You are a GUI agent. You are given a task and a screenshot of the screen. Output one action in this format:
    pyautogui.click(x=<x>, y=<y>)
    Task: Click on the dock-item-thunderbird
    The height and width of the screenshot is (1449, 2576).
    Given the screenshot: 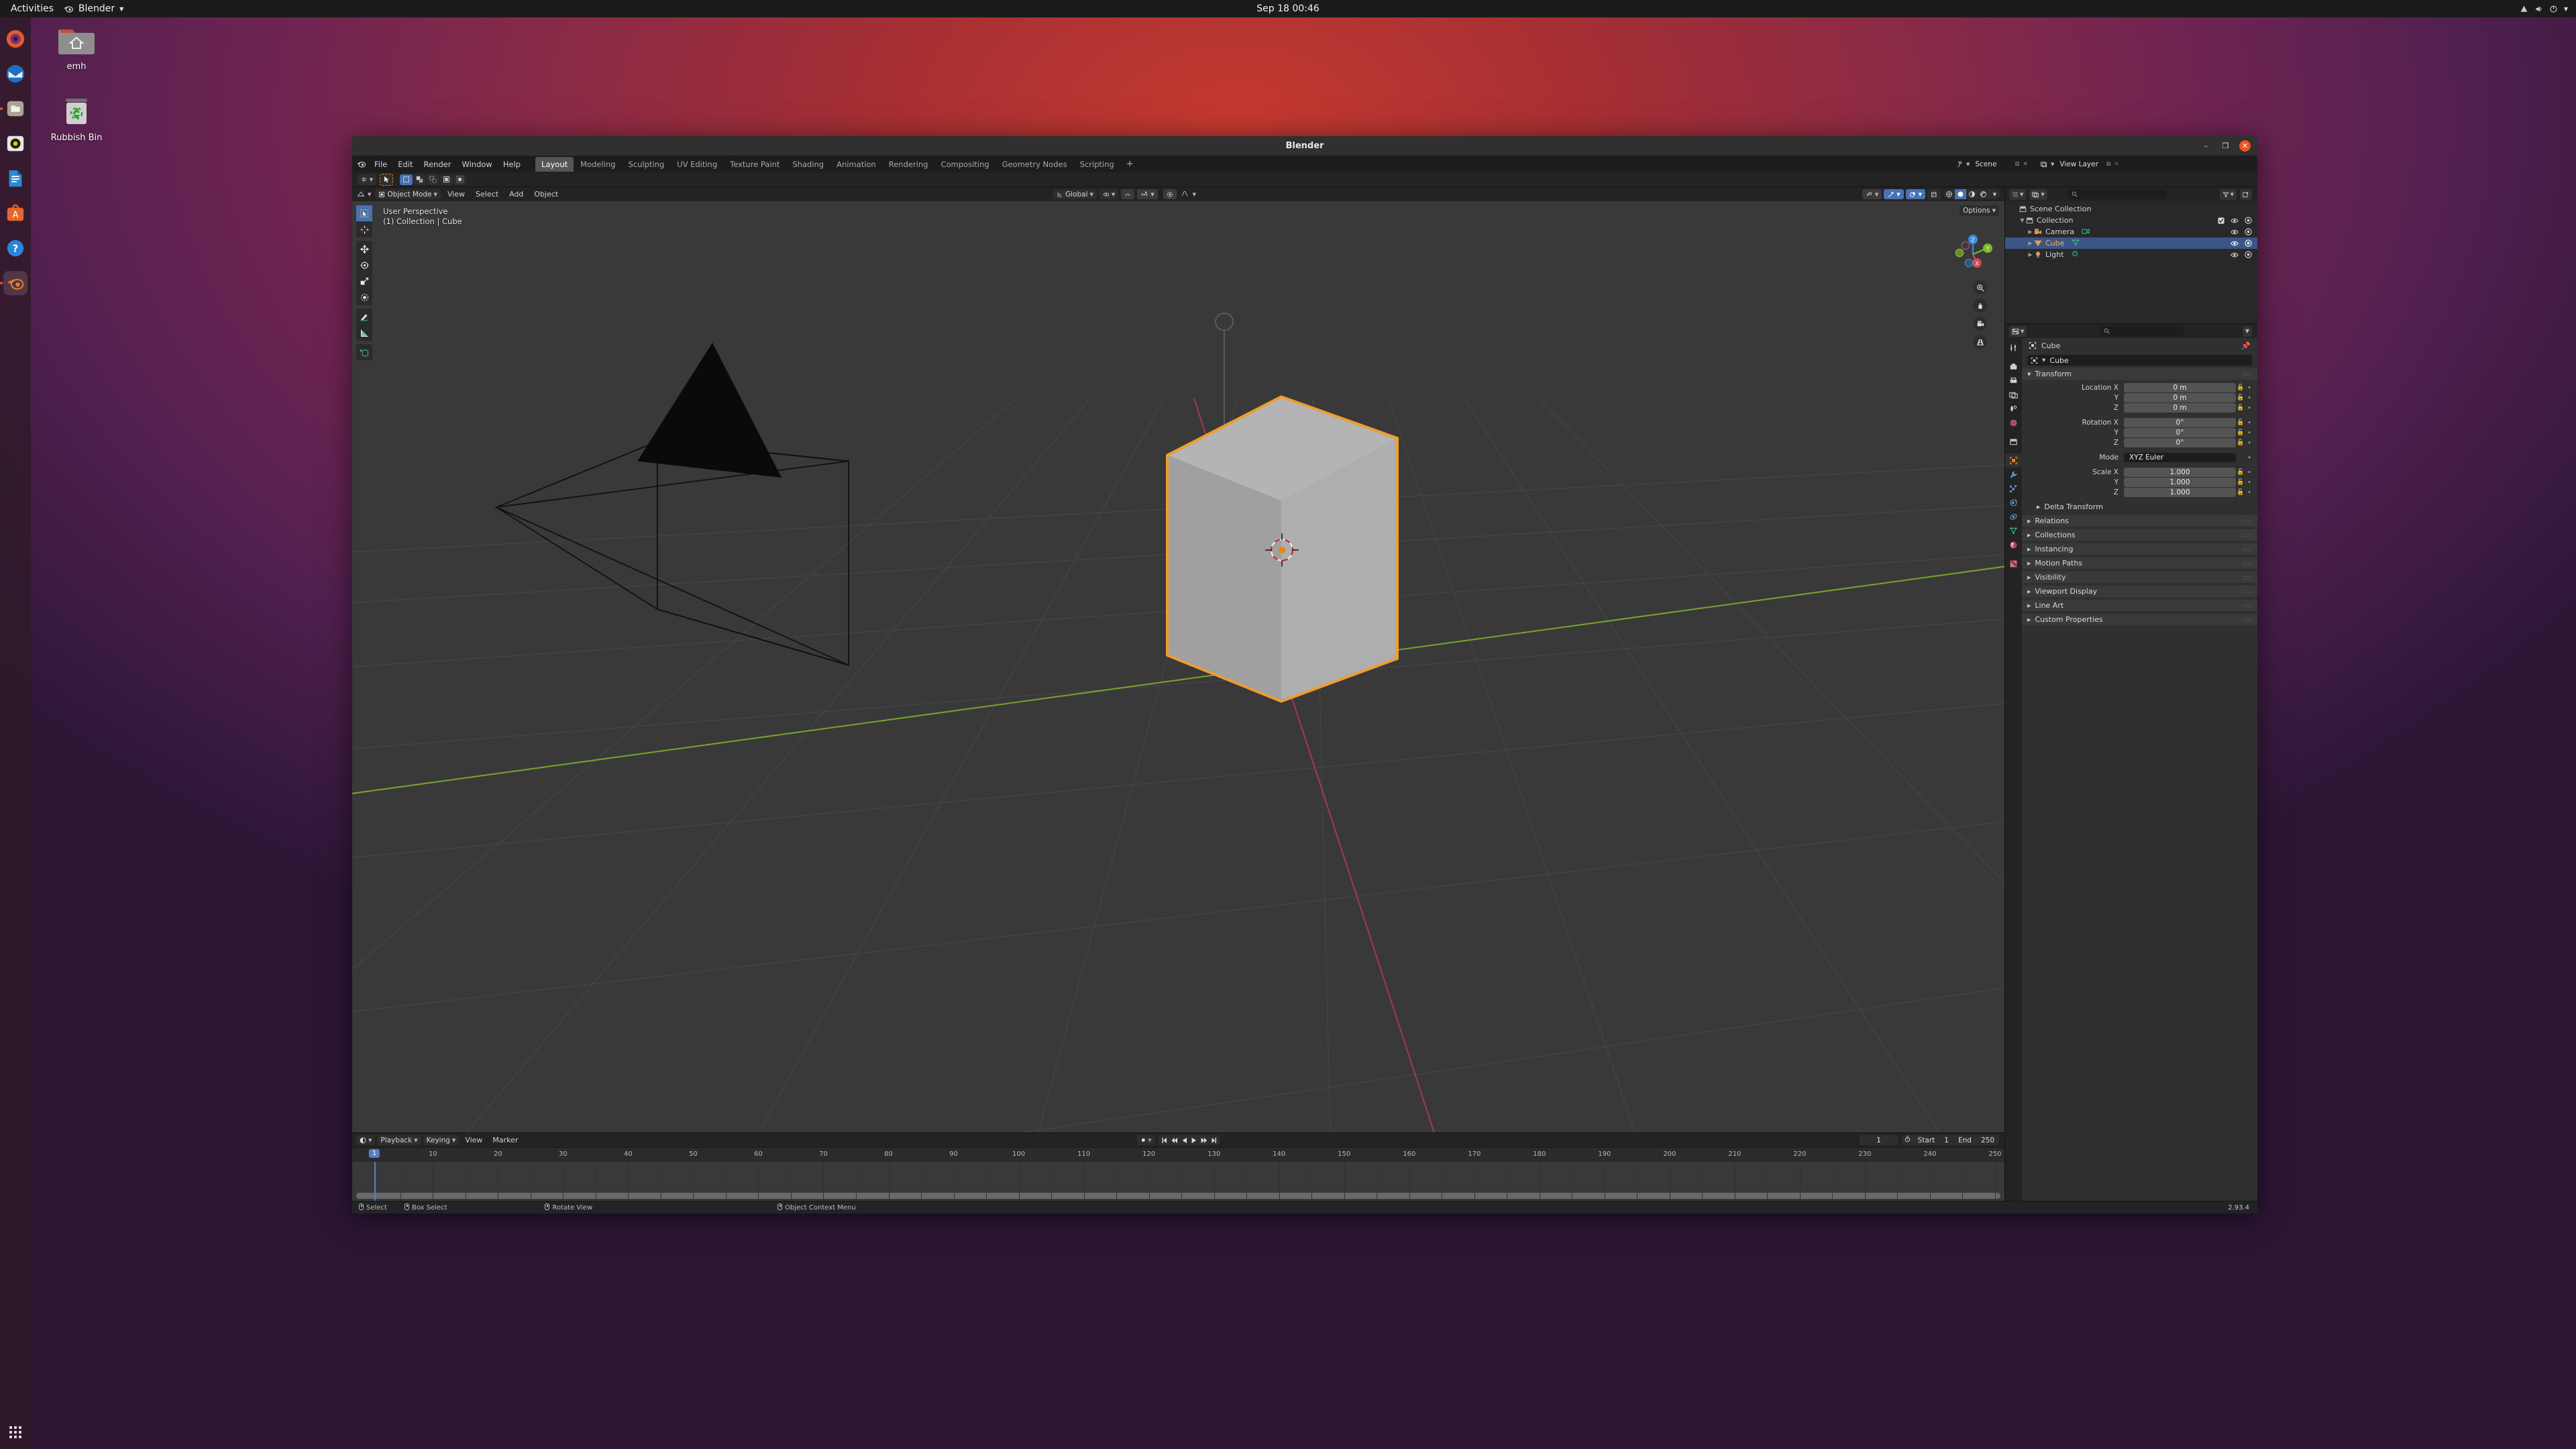 What is the action you would take?
    pyautogui.click(x=15, y=74)
    